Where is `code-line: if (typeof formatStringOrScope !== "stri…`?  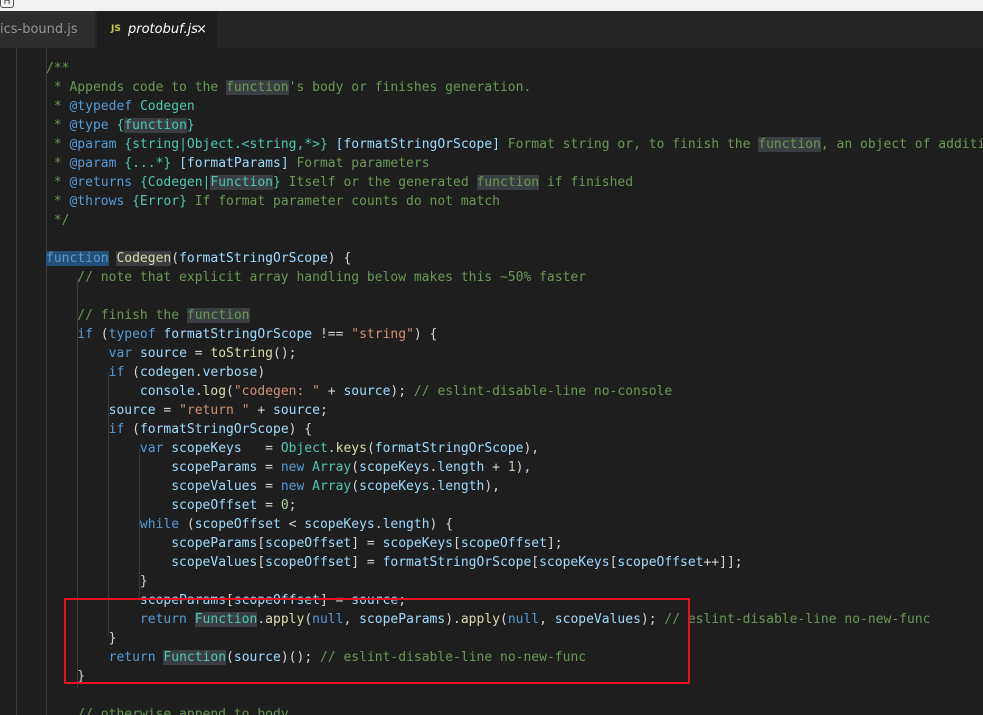
code-line: if (typeof formatStringOrScope !== "stri… is located at coordinates (257, 334).